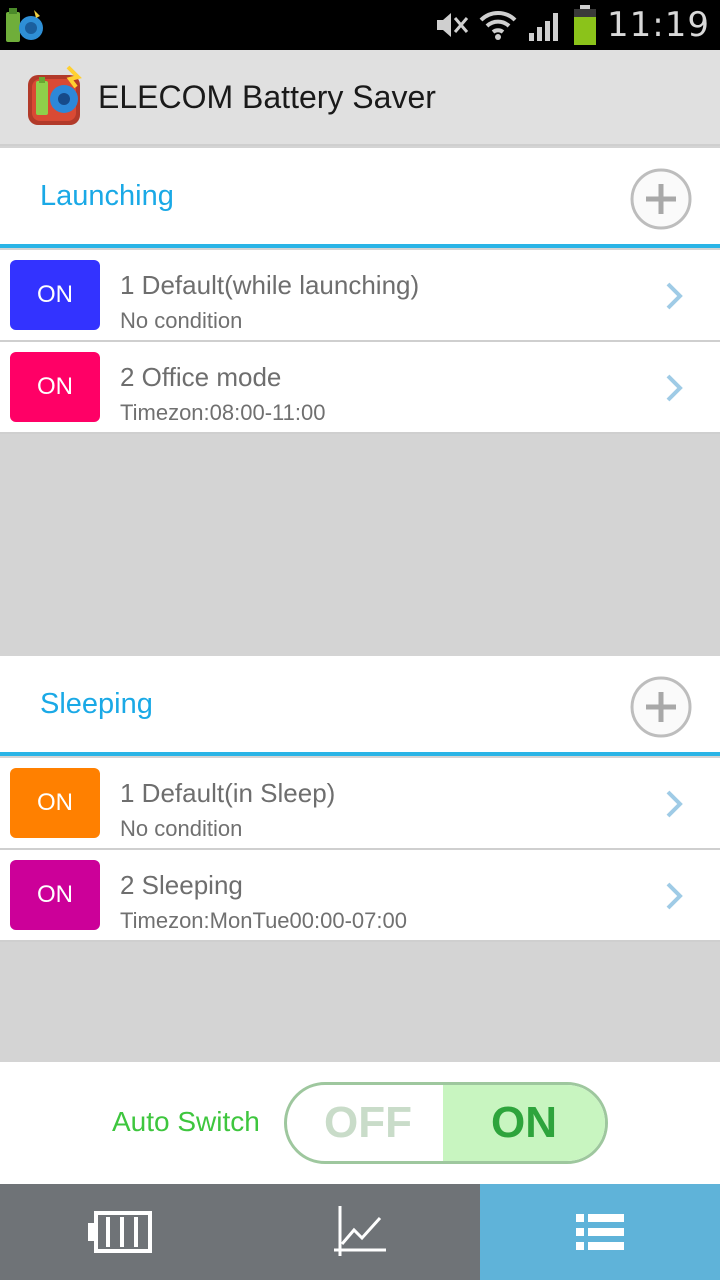 The image size is (720, 1280). I want to click on status-clock: 11:19, so click(658, 25).